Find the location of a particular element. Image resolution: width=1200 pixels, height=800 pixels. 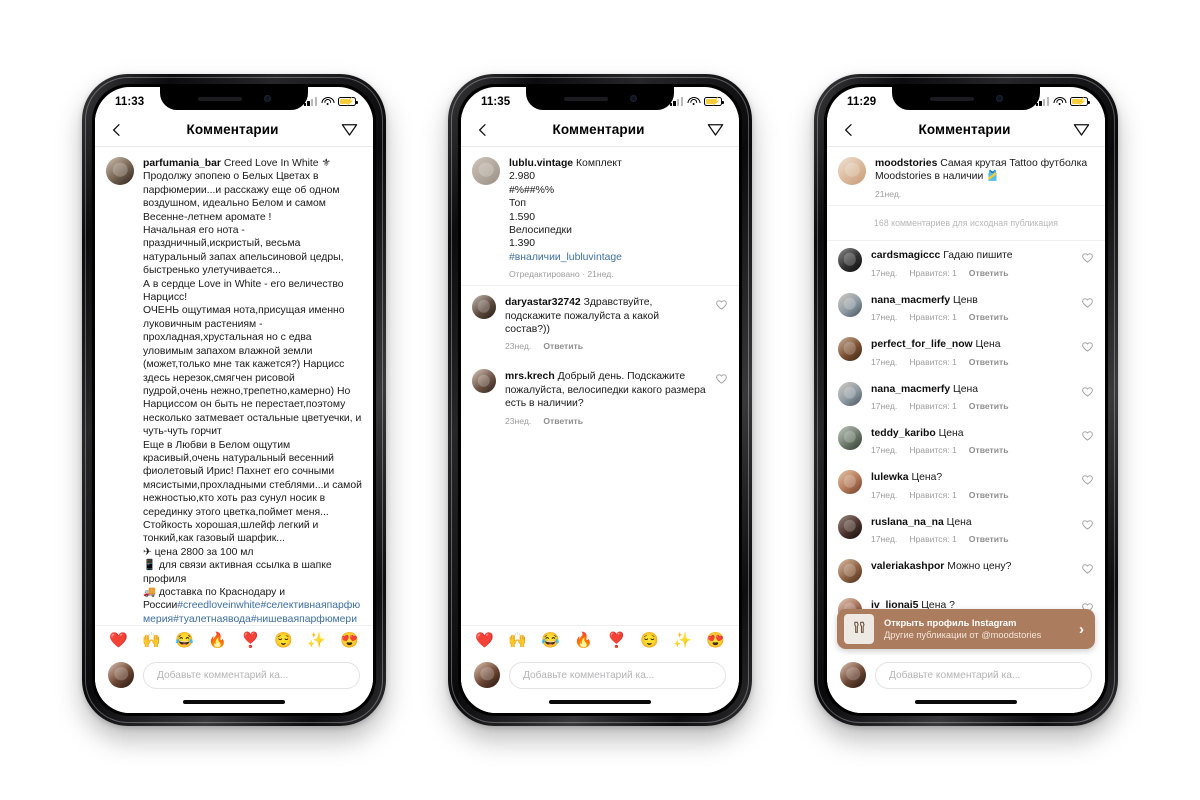

comment-username: teddy_karibo is located at coordinates (903, 433).